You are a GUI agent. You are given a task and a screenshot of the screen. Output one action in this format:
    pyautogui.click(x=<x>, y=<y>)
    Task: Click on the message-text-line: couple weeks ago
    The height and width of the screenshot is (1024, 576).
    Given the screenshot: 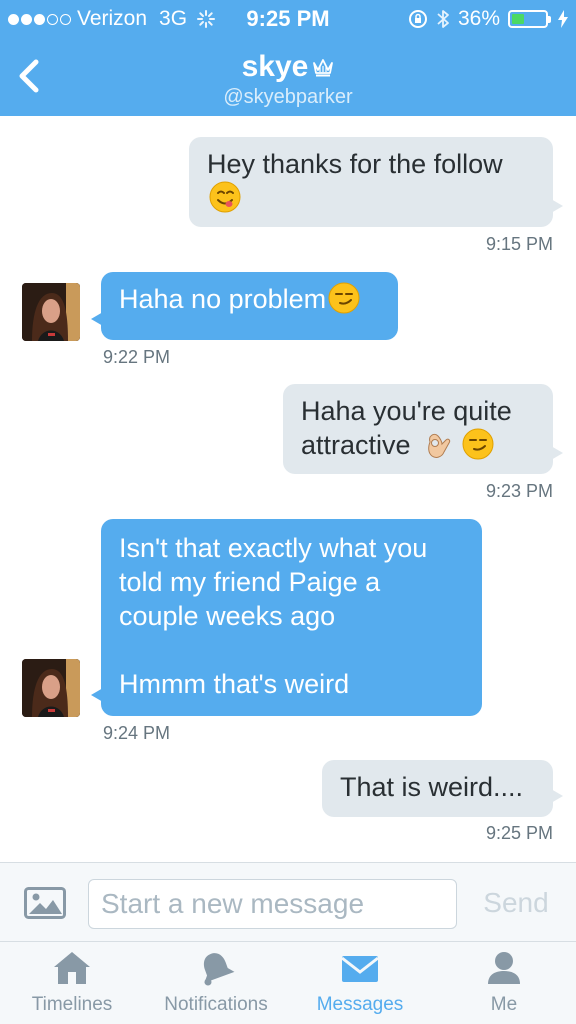 What is the action you would take?
    pyautogui.click(x=227, y=616)
    